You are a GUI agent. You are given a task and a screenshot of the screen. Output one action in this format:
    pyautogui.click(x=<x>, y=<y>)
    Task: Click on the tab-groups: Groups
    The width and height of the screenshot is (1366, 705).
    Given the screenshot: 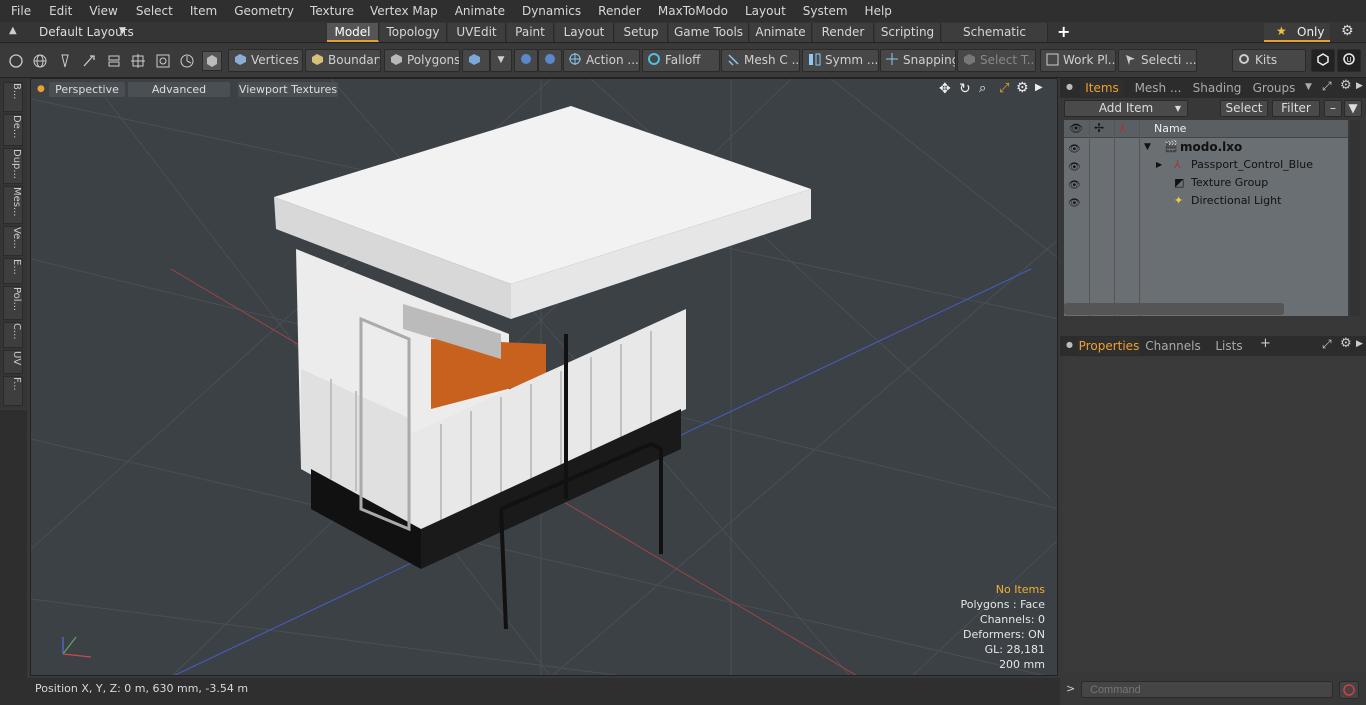 What is the action you would take?
    pyautogui.click(x=1274, y=88)
    